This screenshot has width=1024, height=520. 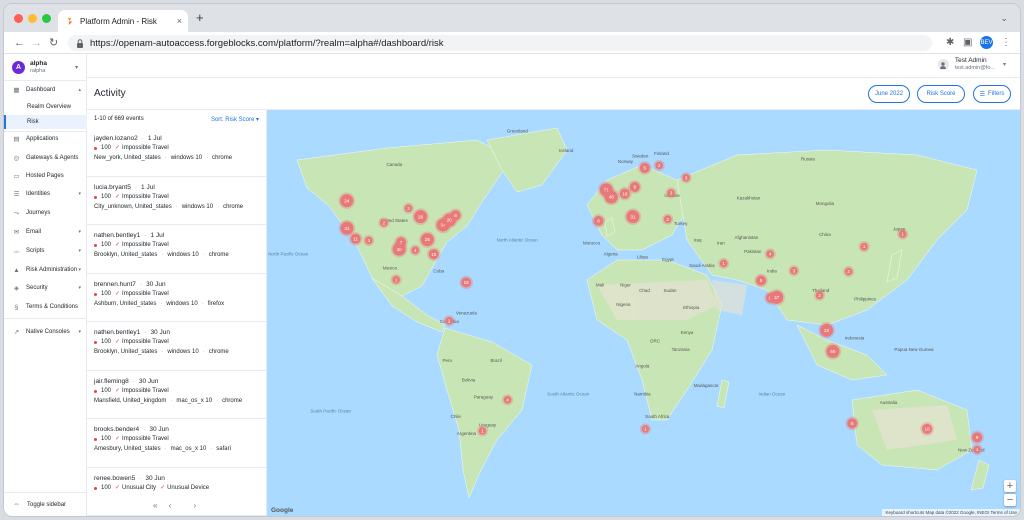 I want to click on sidebar-item-scripts: </> Scripts ▾, so click(x=45, y=251).